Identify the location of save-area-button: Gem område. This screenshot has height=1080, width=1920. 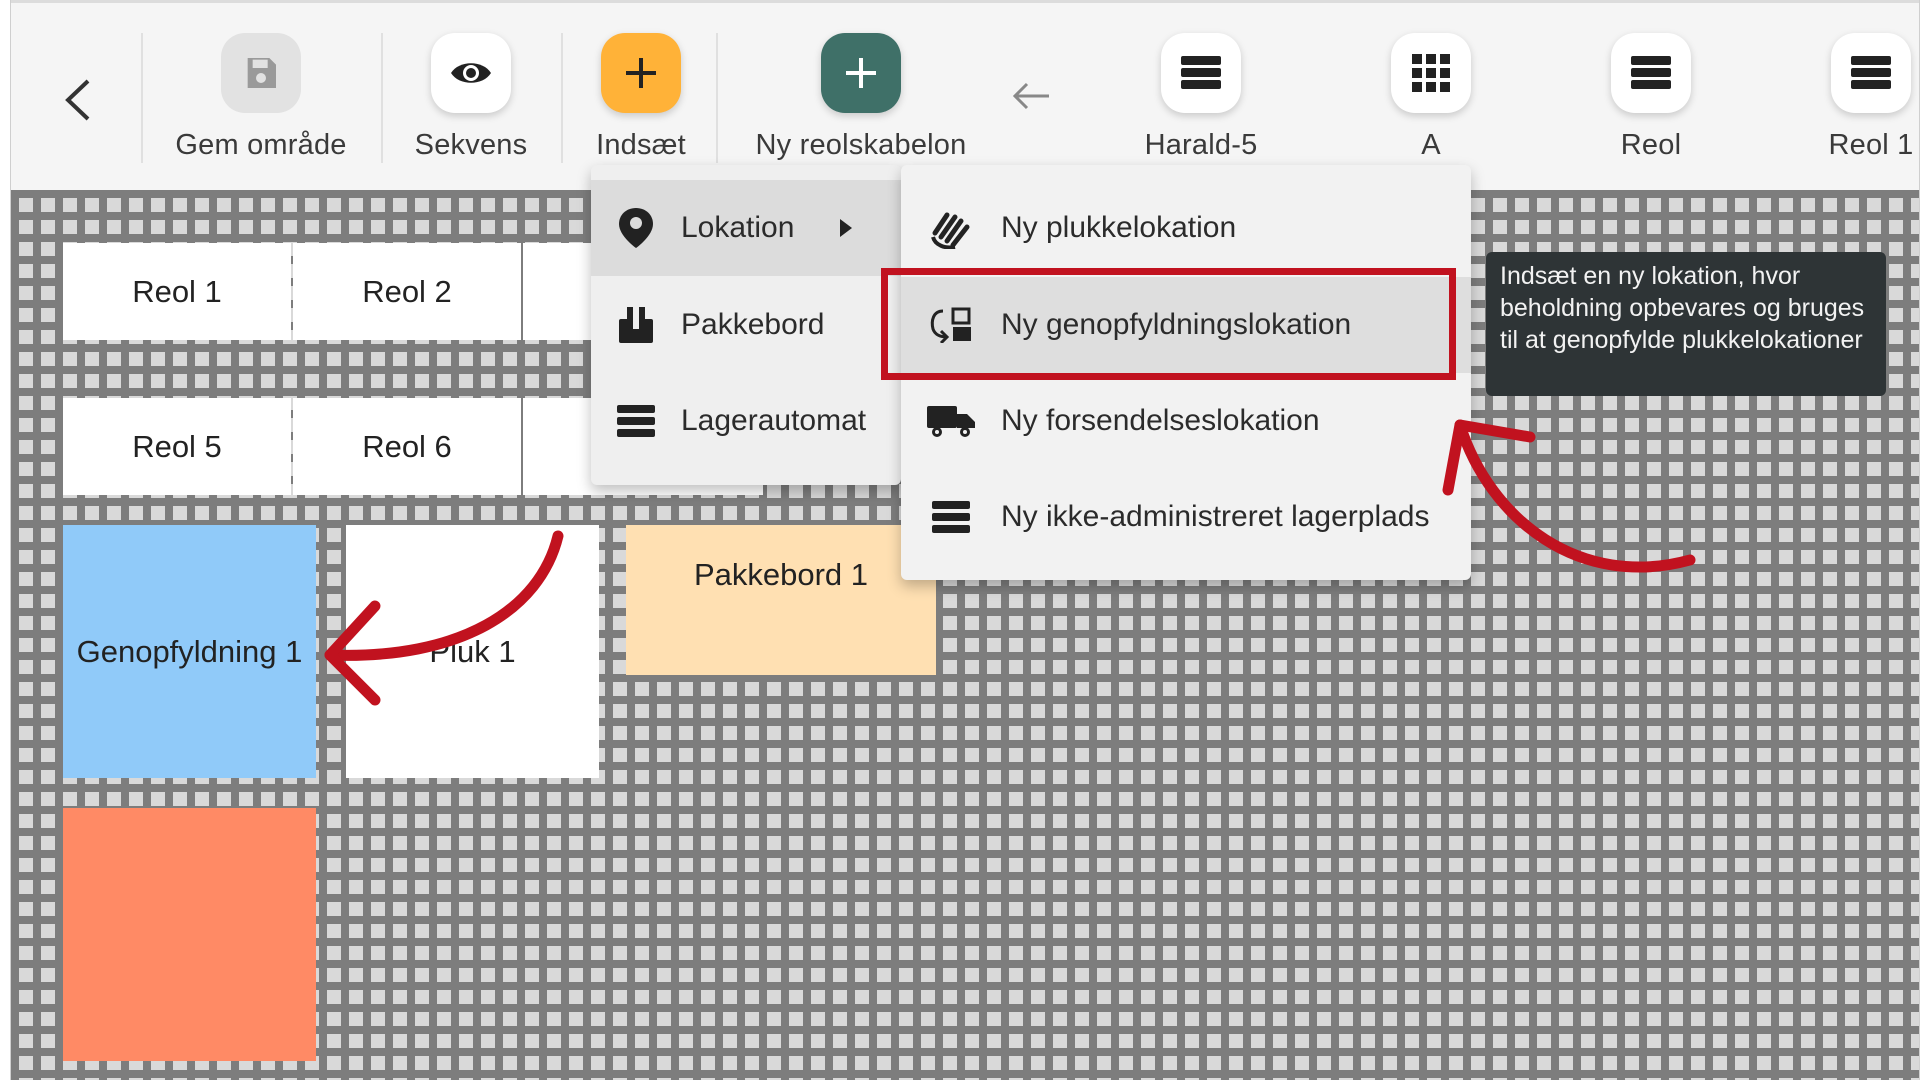
(261, 97).